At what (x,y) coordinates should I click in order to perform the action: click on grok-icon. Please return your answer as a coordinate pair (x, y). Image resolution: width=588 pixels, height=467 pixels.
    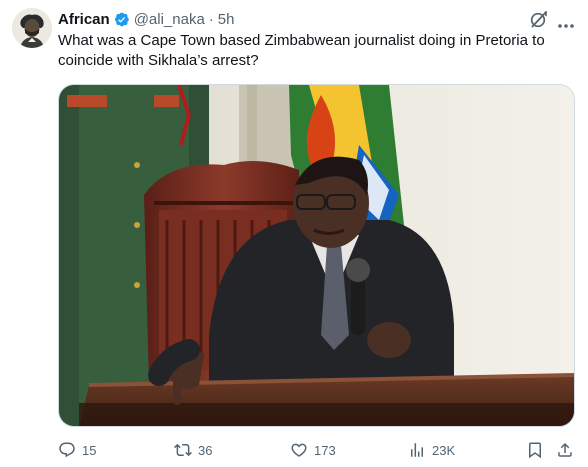
    Looking at the image, I should click on (539, 19).